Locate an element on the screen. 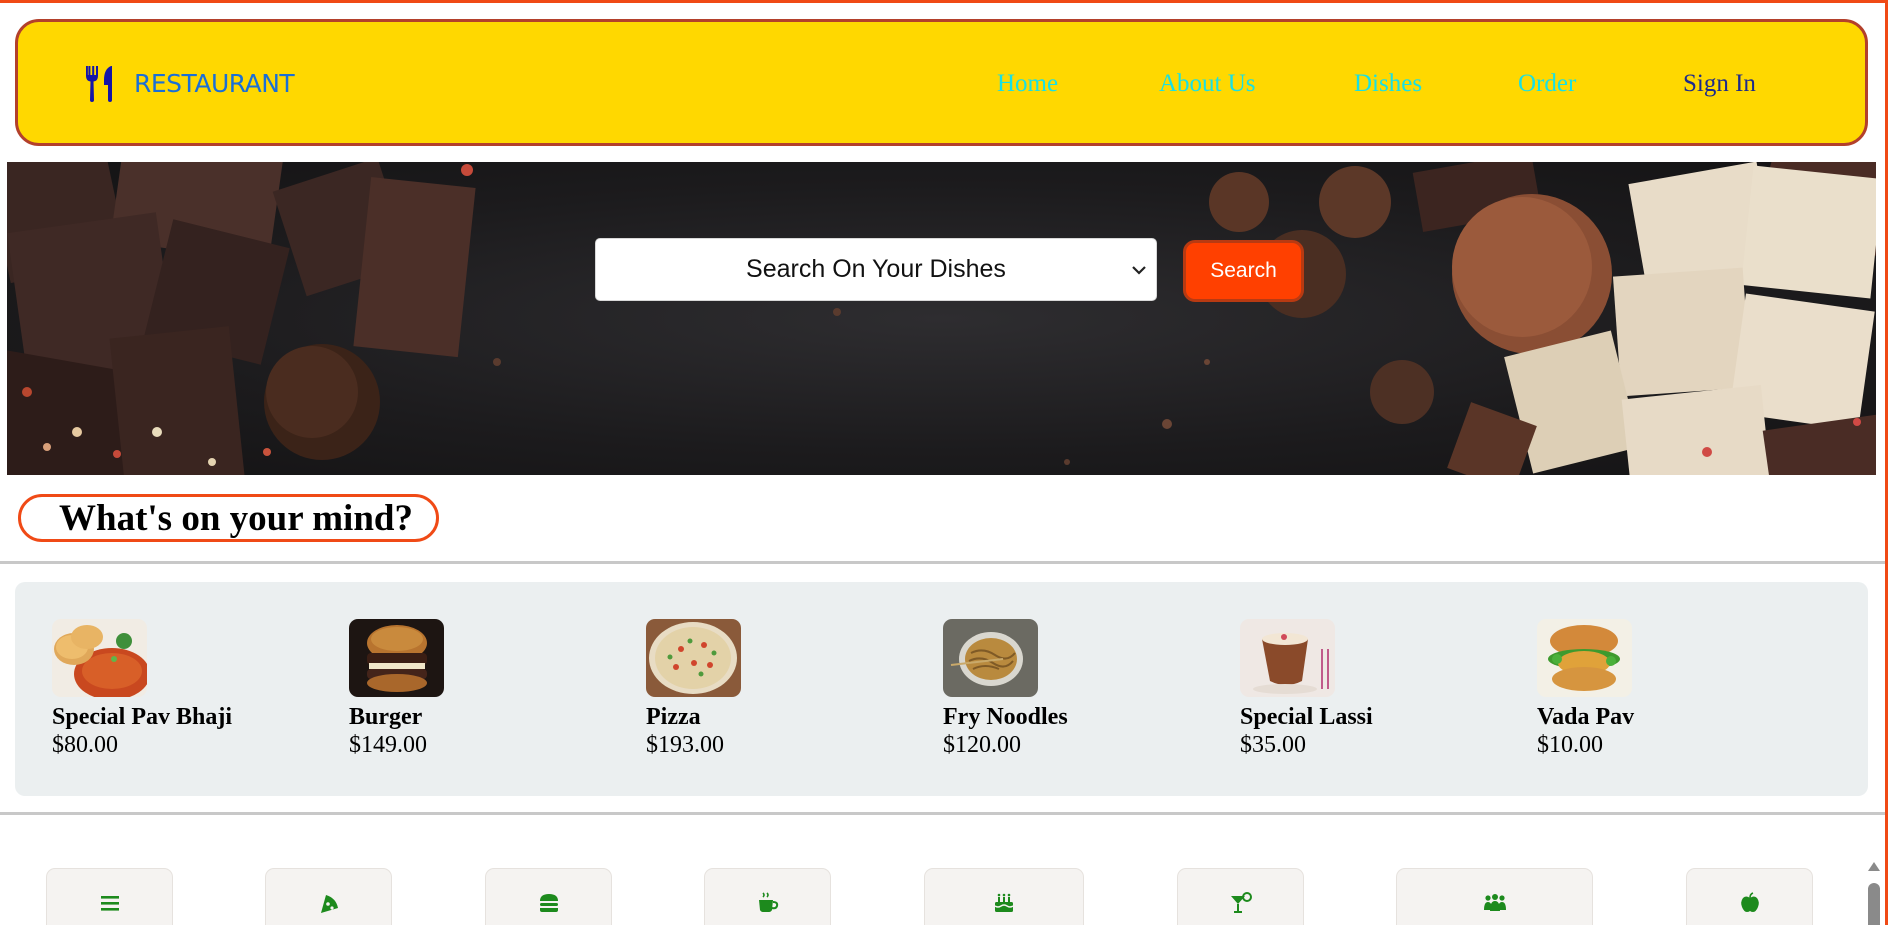  category-drinks-button is located at coordinates (1240, 896).